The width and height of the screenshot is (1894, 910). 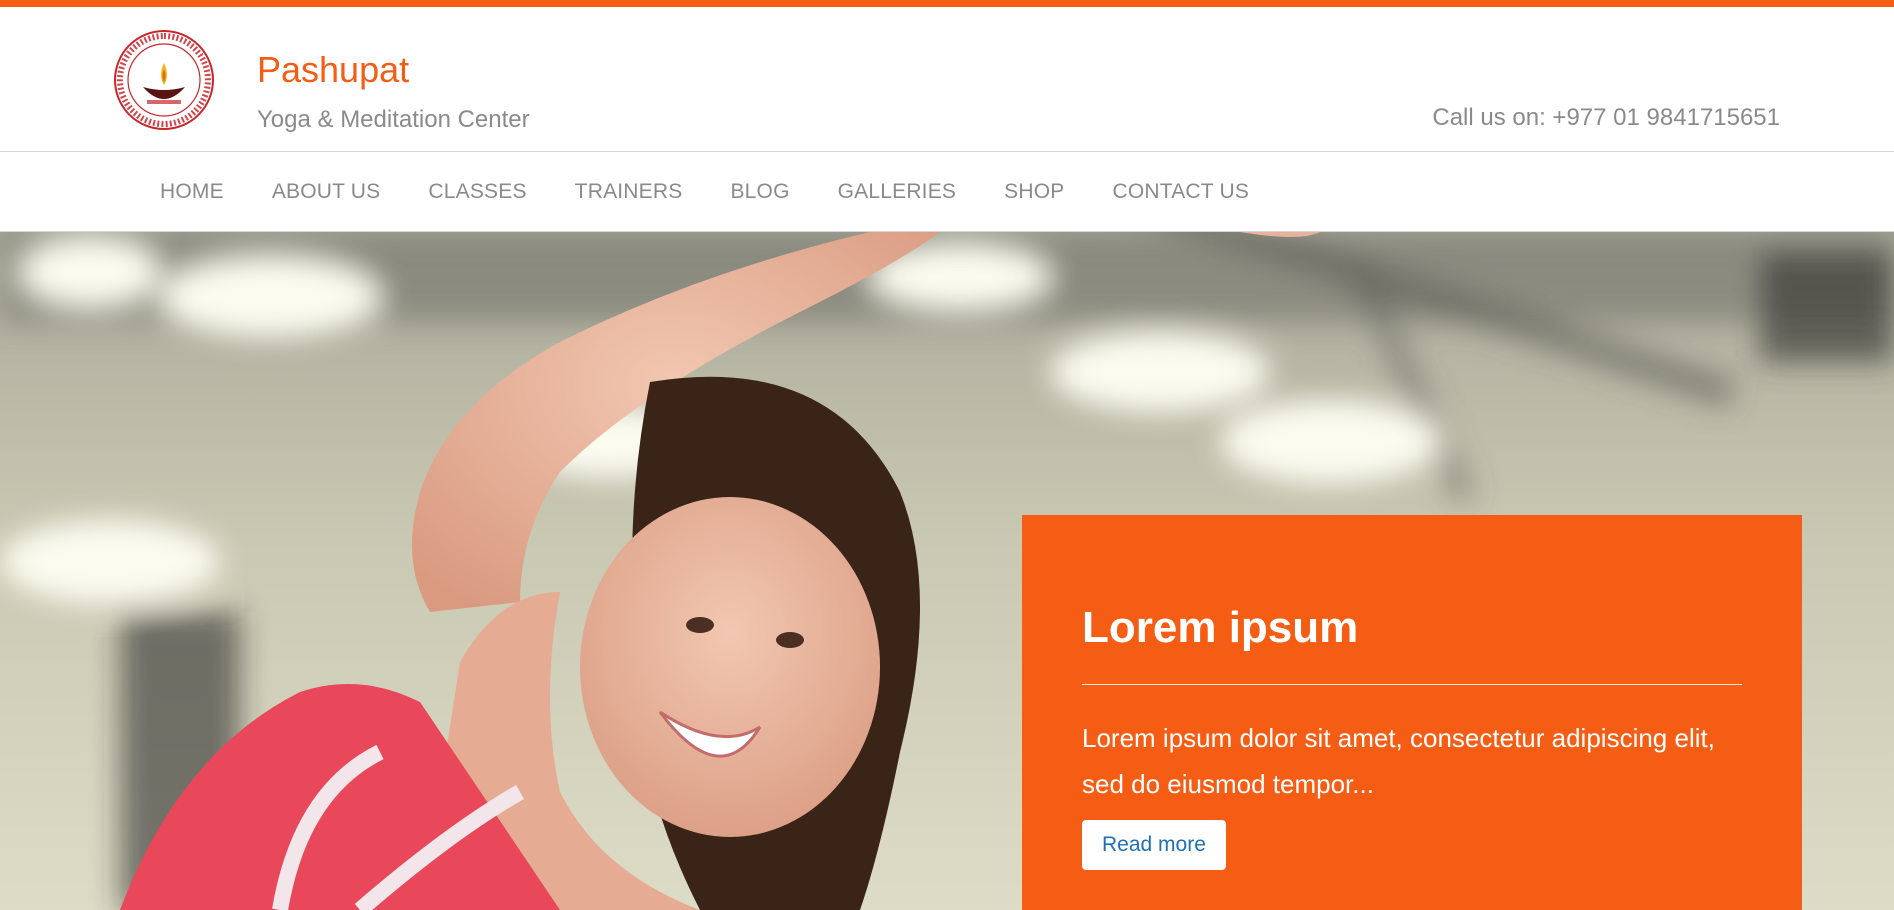 I want to click on caption-title: Lorem ipsum, so click(x=1220, y=627).